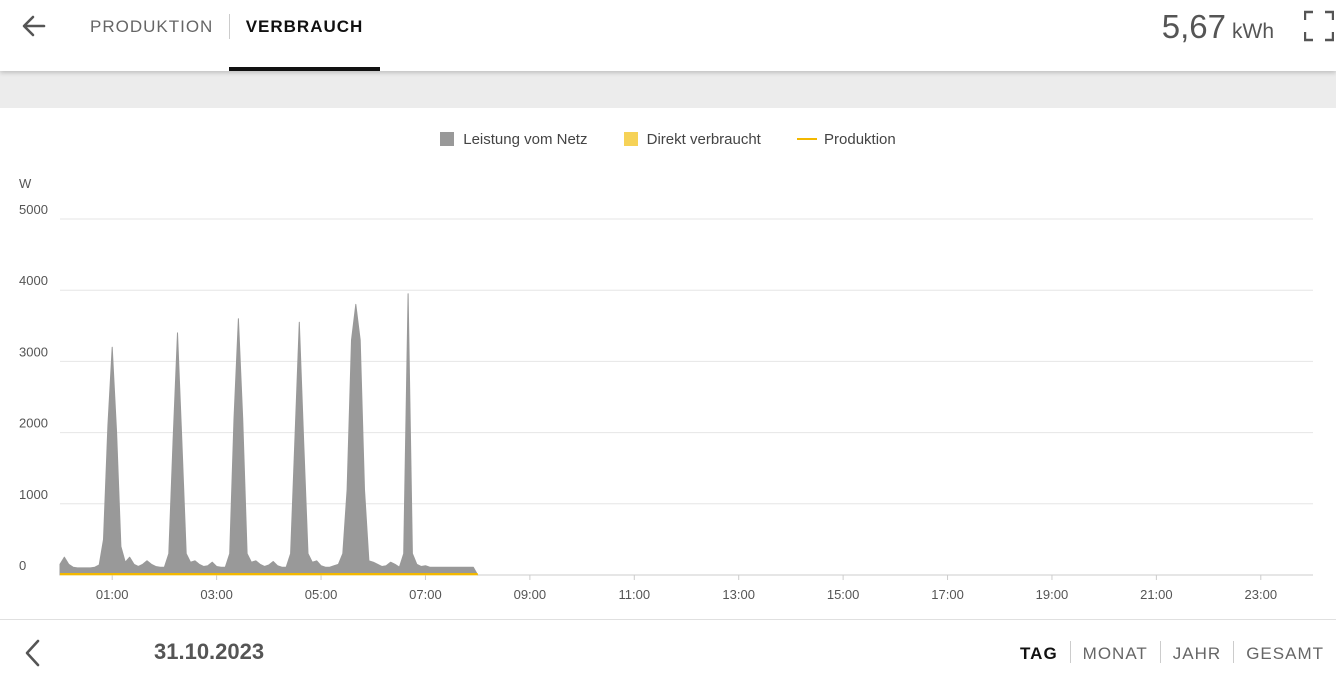 The image size is (1336, 673). Describe the element at coordinates (668, 89) in the screenshot. I see `filter-band` at that location.